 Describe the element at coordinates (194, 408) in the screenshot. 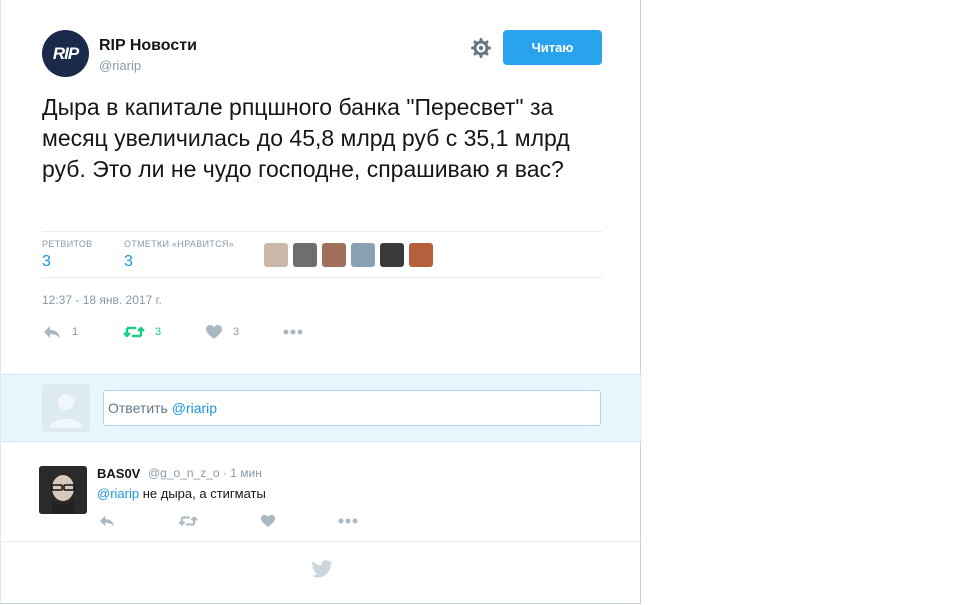

I see `reply-input-mention: @riarip` at that location.